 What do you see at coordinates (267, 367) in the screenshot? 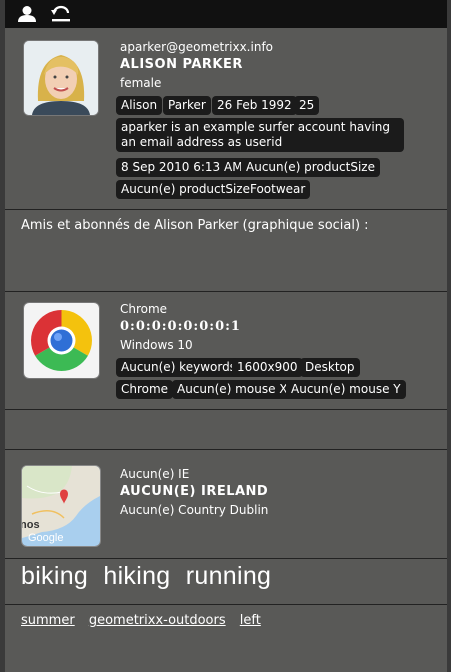
I see `chip-resolution: 1600x900` at bounding box center [267, 367].